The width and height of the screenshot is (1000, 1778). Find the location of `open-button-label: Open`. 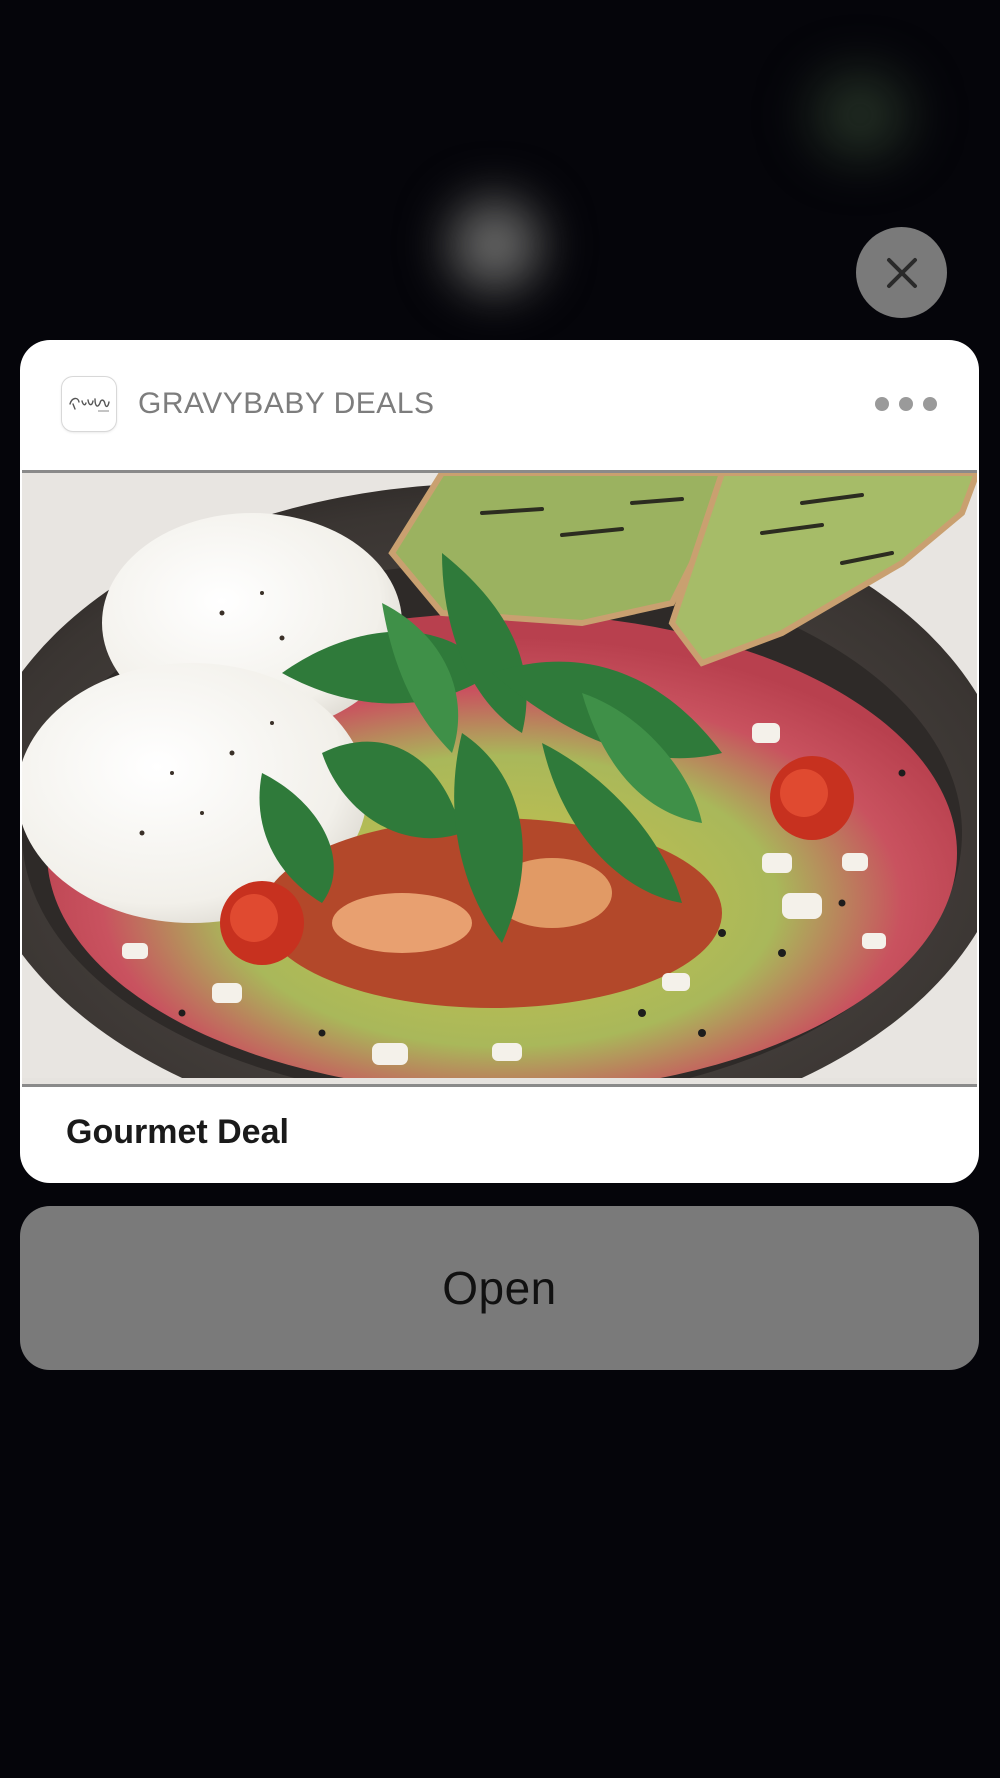

open-button-label: Open is located at coordinates (499, 1288).